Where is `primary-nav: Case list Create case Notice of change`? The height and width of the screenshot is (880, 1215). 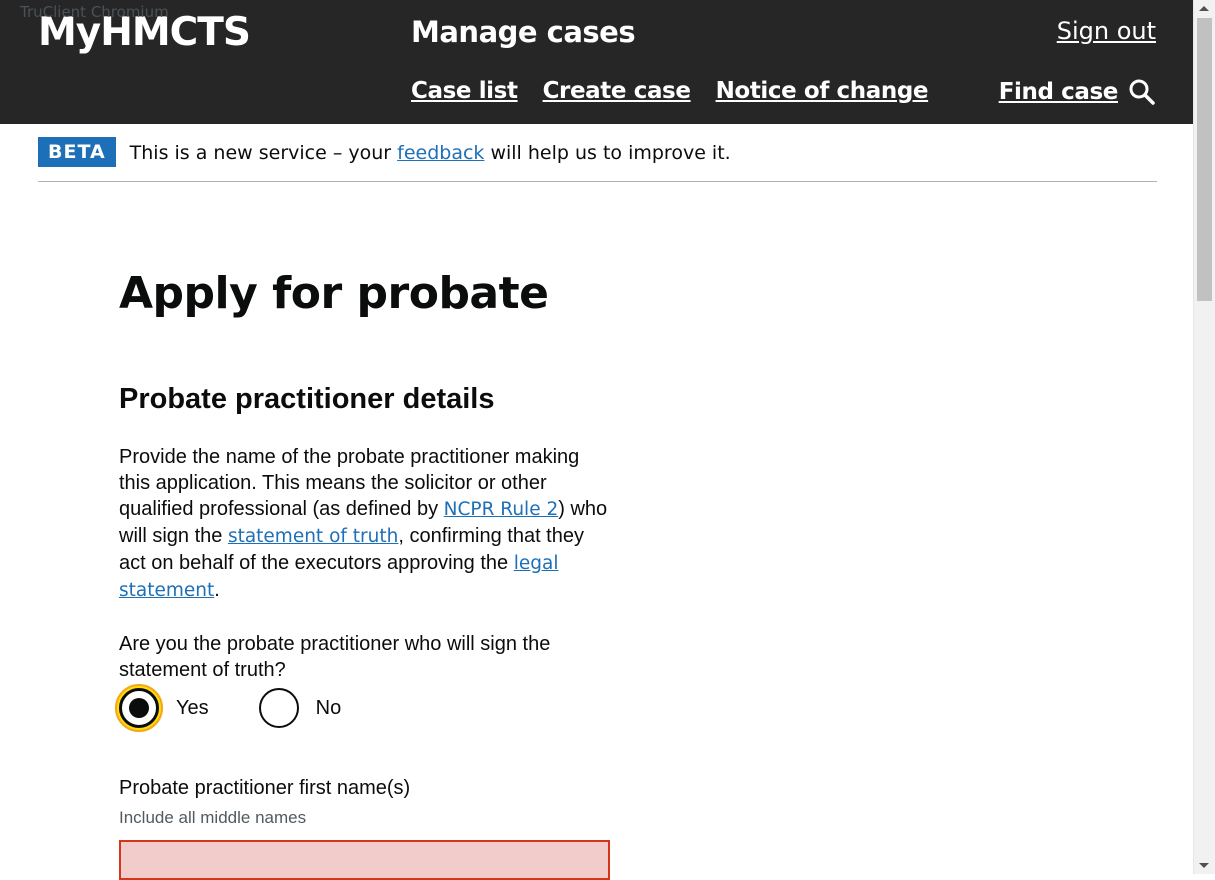
primary-nav: Case list Create case Notice of change is located at coordinates (670, 91).